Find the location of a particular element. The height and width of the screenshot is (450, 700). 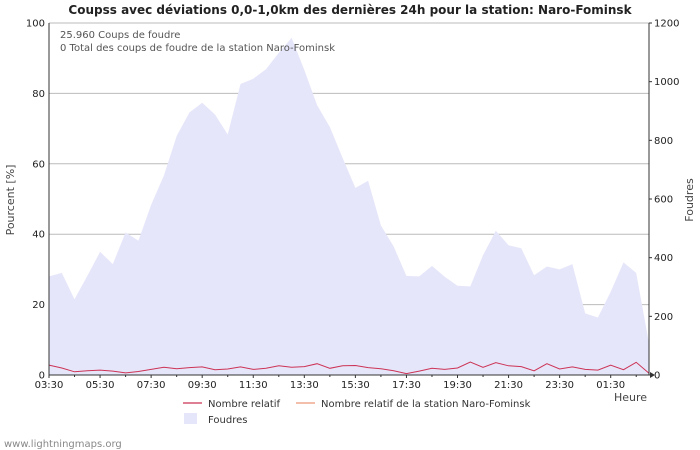

legend-label-foudres: Foudres is located at coordinates (227, 420).